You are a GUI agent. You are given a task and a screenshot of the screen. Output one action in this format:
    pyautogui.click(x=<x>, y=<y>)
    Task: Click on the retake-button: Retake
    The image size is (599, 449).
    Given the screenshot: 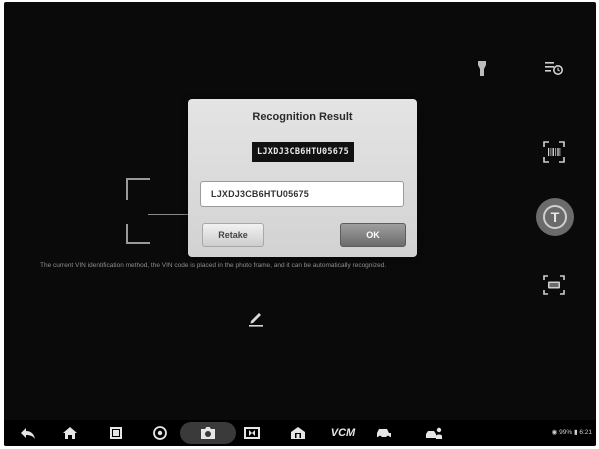 What is the action you would take?
    pyautogui.click(x=233, y=235)
    